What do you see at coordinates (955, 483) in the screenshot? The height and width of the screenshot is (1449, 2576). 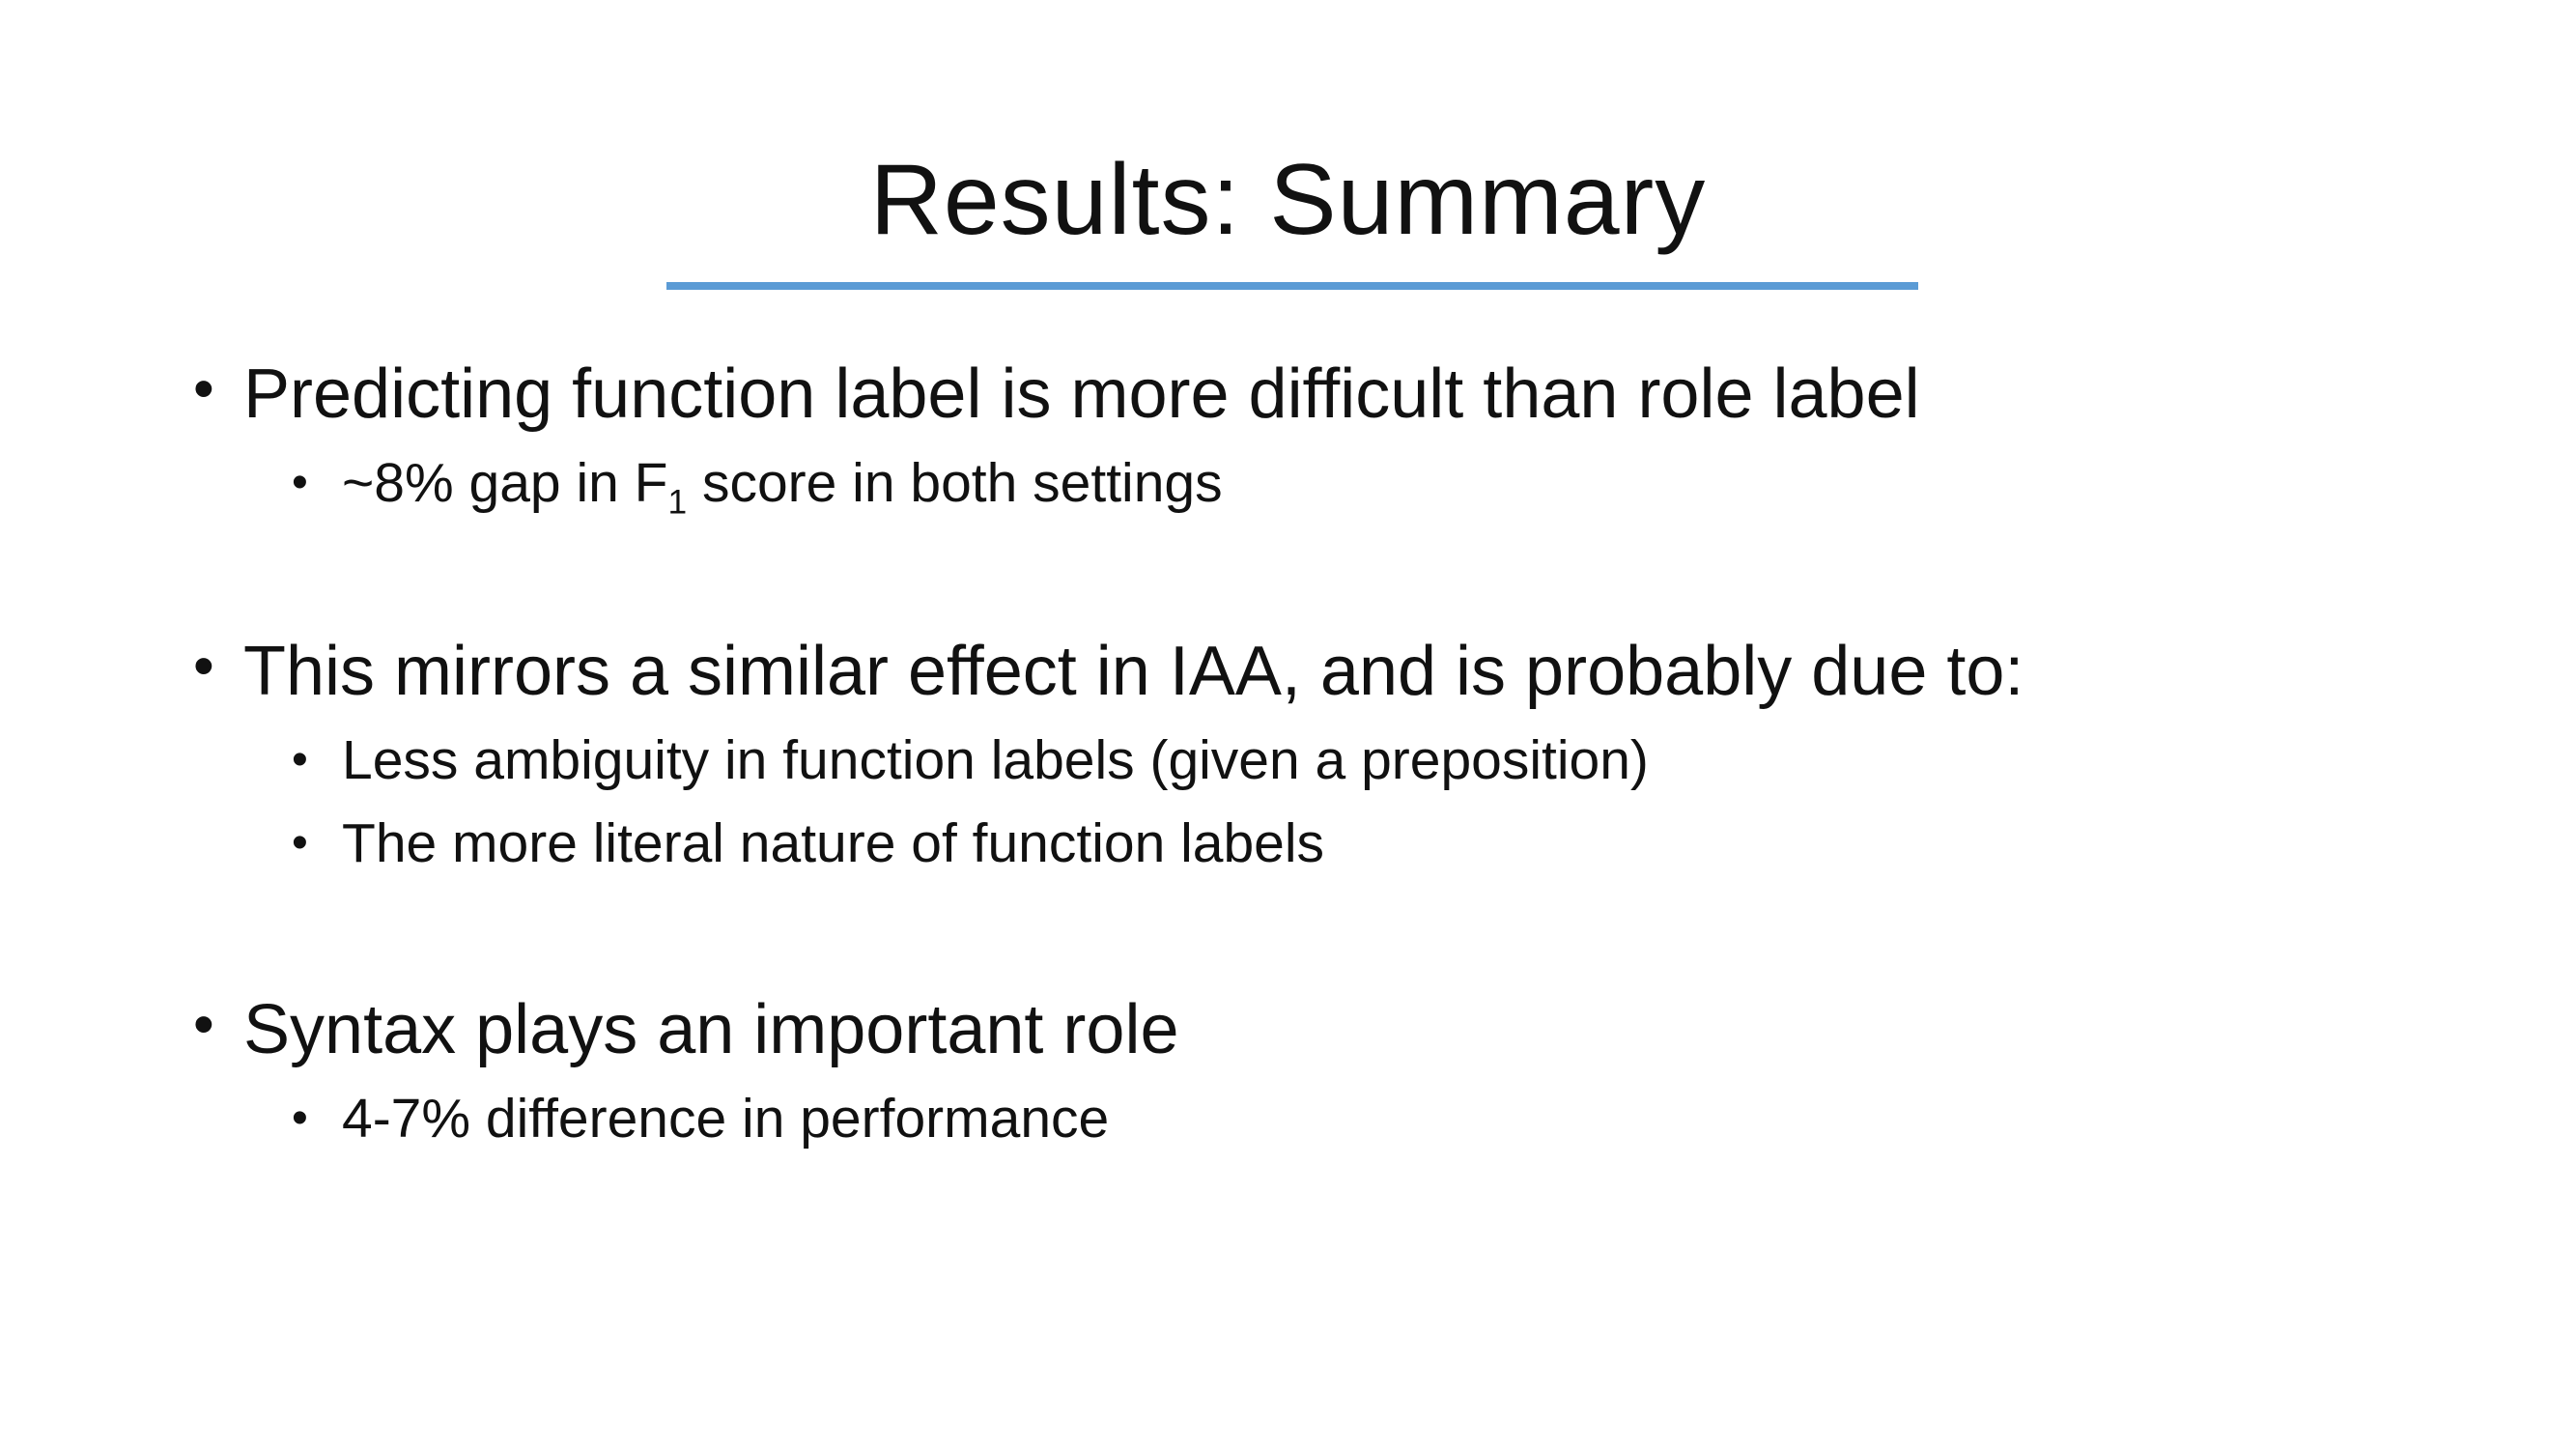 I see `sub-bullet-text-post: score in both settings` at bounding box center [955, 483].